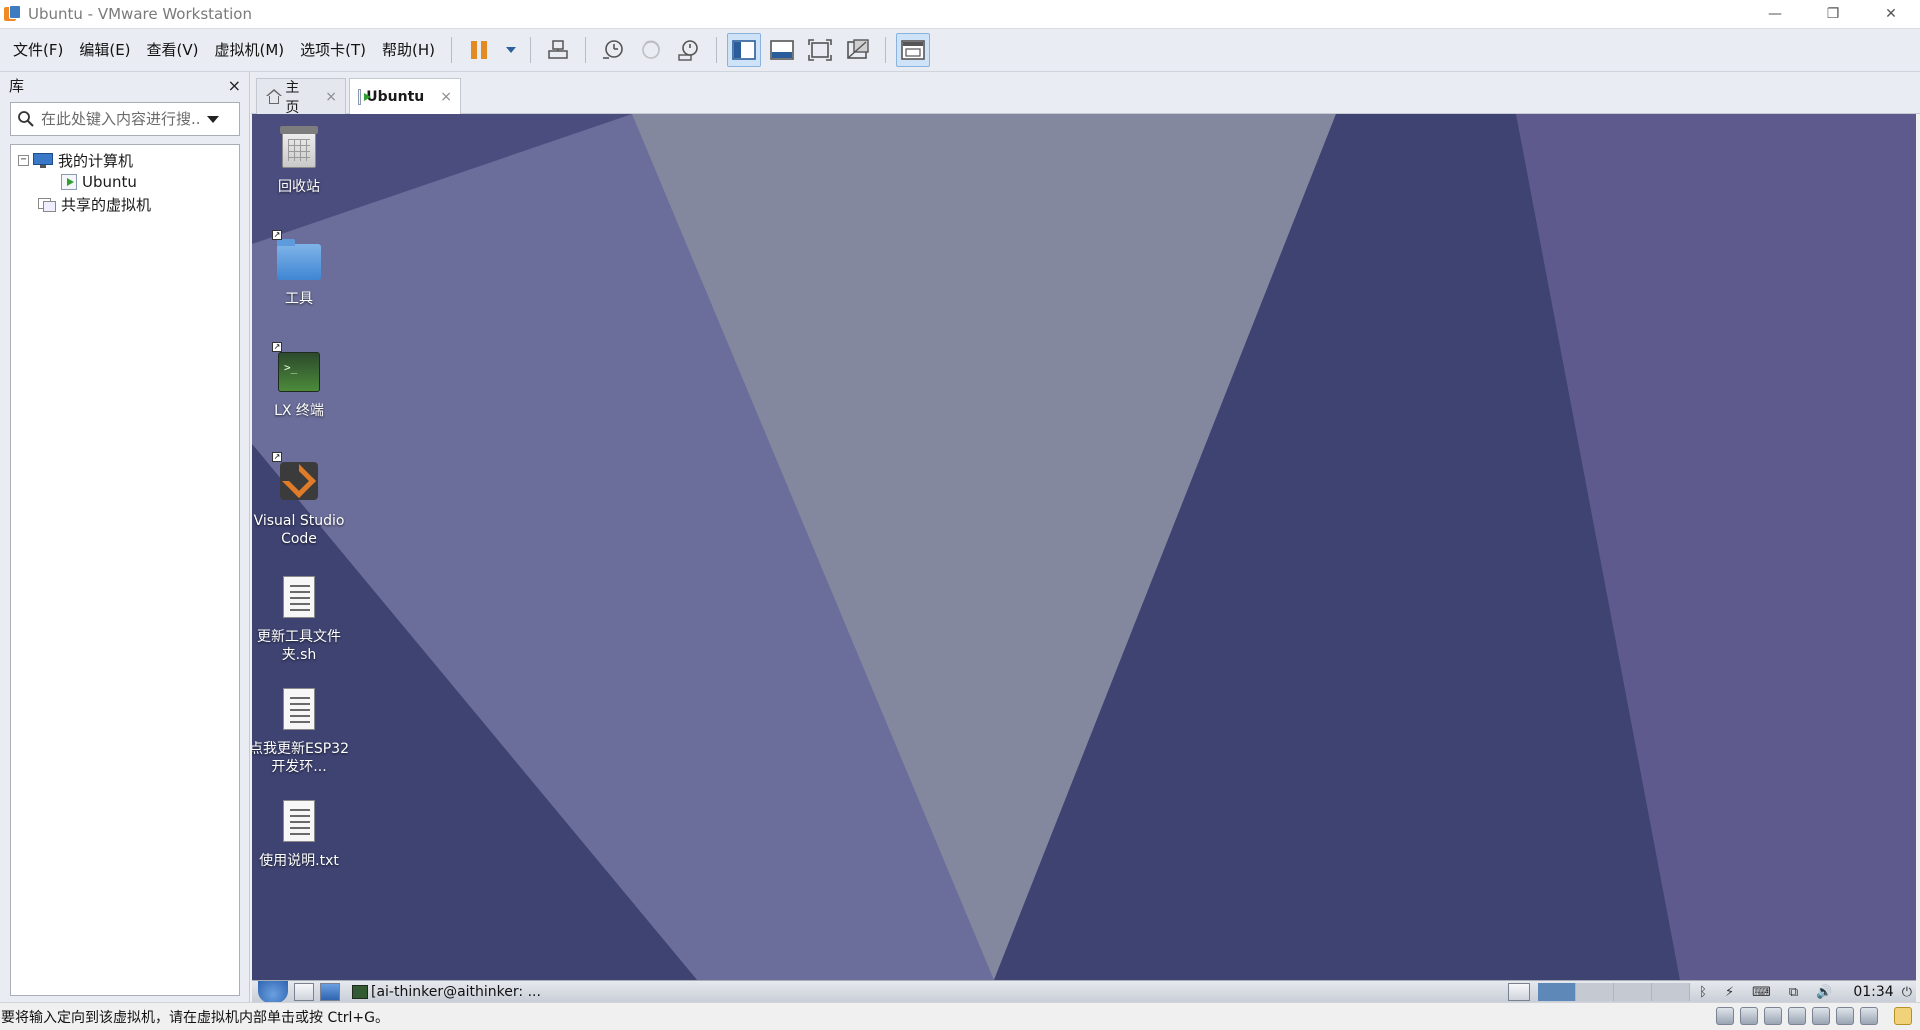 This screenshot has width=1920, height=1030. Describe the element at coordinates (689, 50) in the screenshot. I see `snapshot-manager-button` at that location.